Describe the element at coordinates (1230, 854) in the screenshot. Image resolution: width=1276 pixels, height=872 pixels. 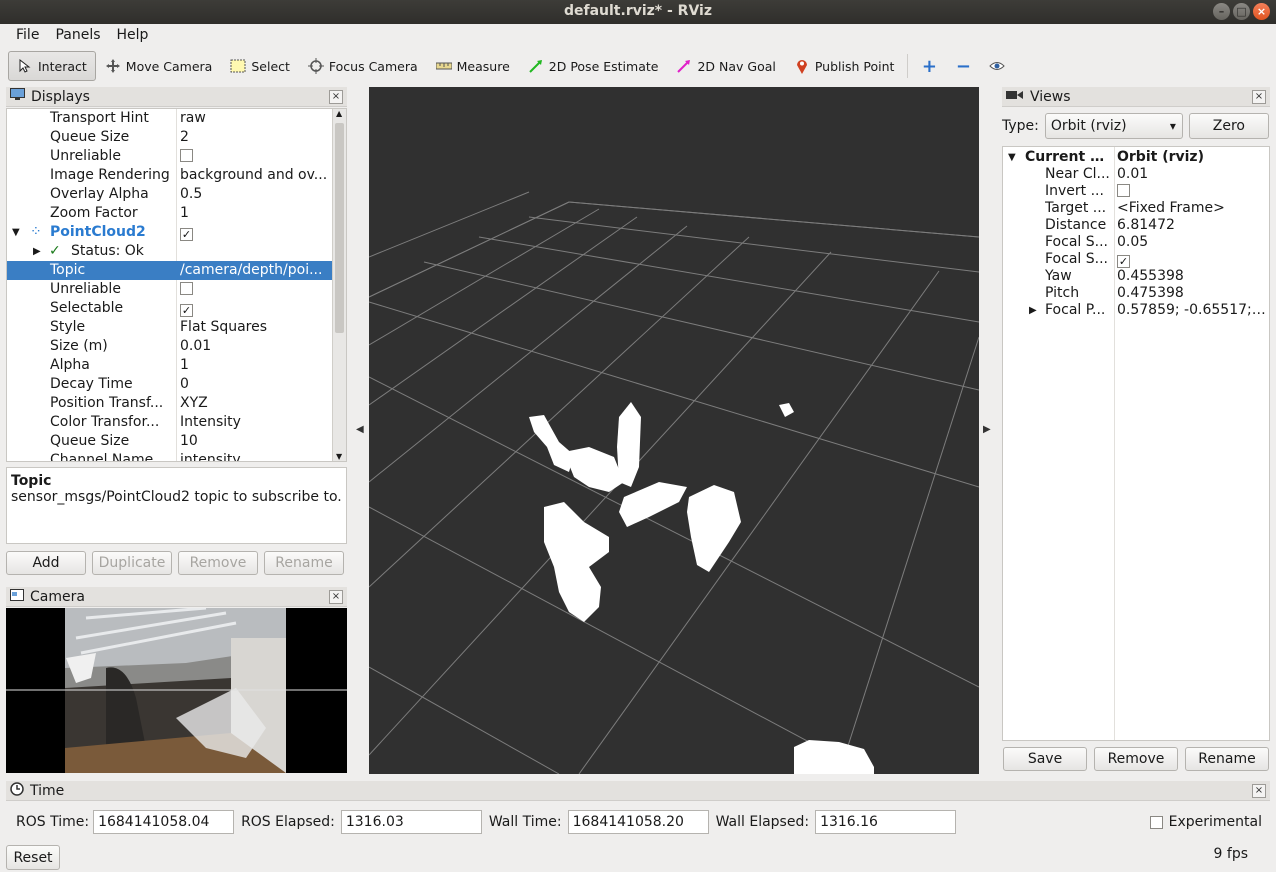
I see `fps-readout: 9 fps` at that location.